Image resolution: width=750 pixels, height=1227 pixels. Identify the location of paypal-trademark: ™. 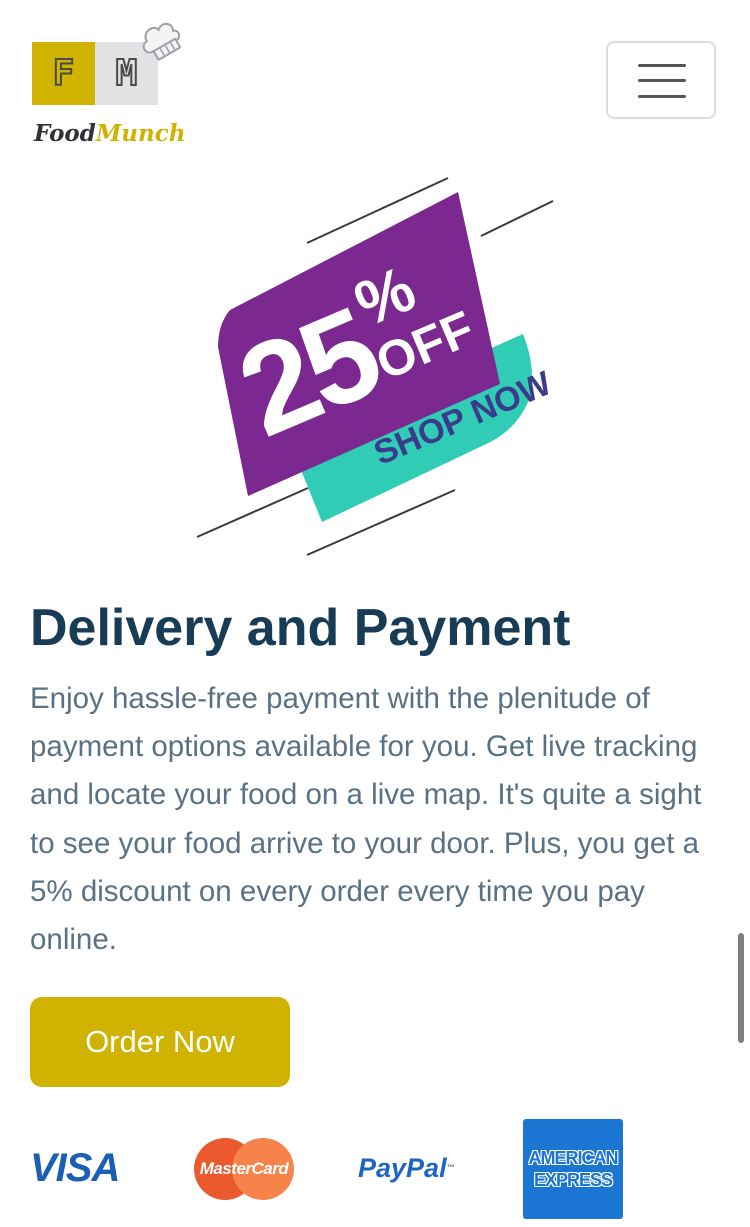
(450, 1167).